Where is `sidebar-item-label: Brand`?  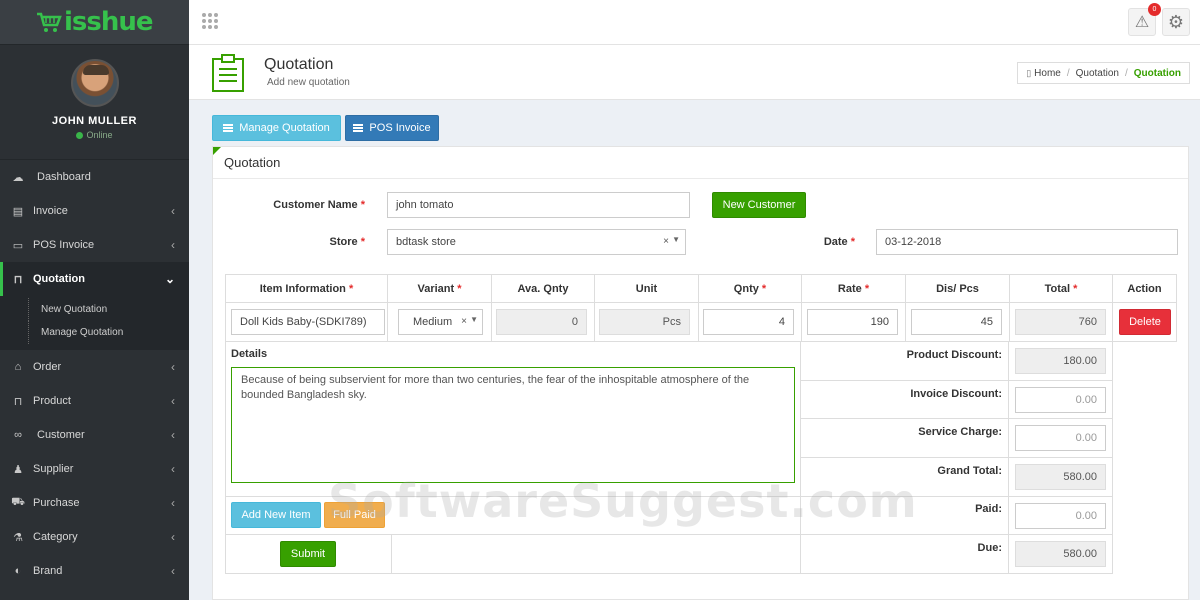
sidebar-item-label: Brand is located at coordinates (48, 571).